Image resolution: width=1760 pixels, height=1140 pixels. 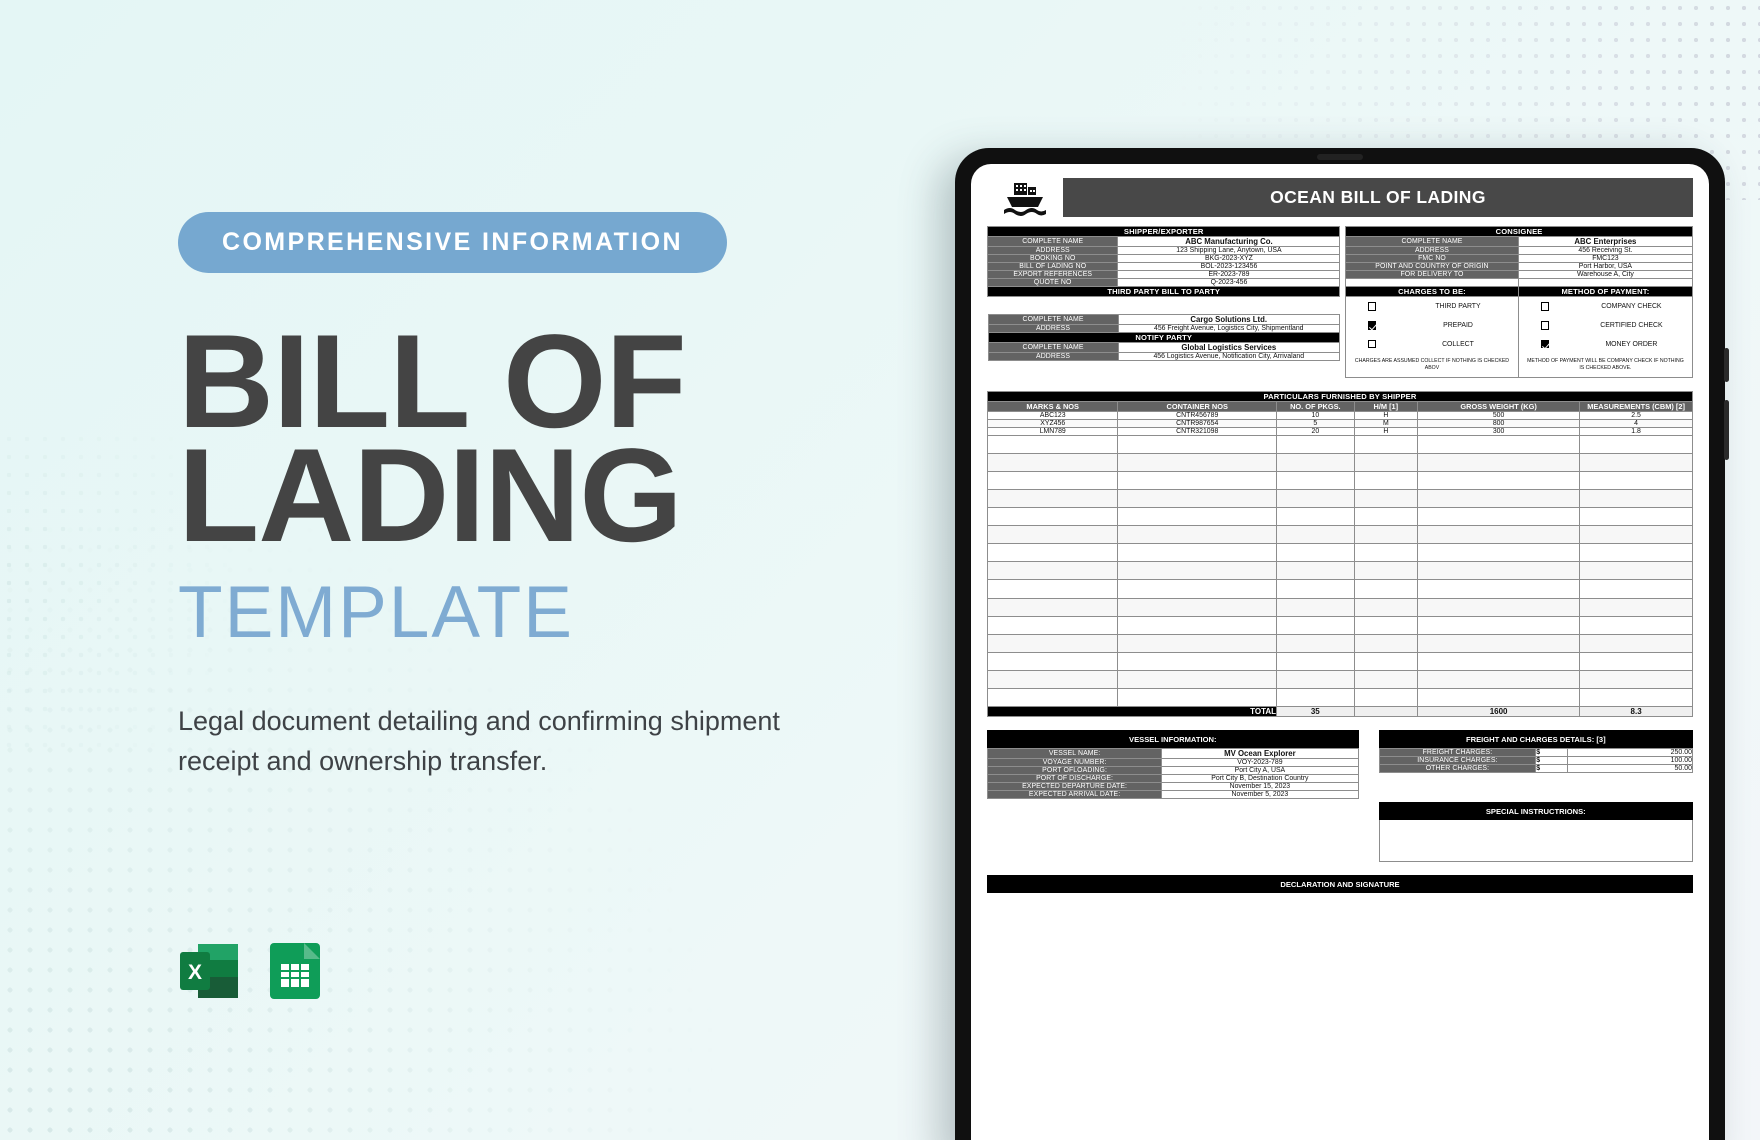 What do you see at coordinates (1630, 769) in the screenshot?
I see `freight-amount-2: 50.00` at bounding box center [1630, 769].